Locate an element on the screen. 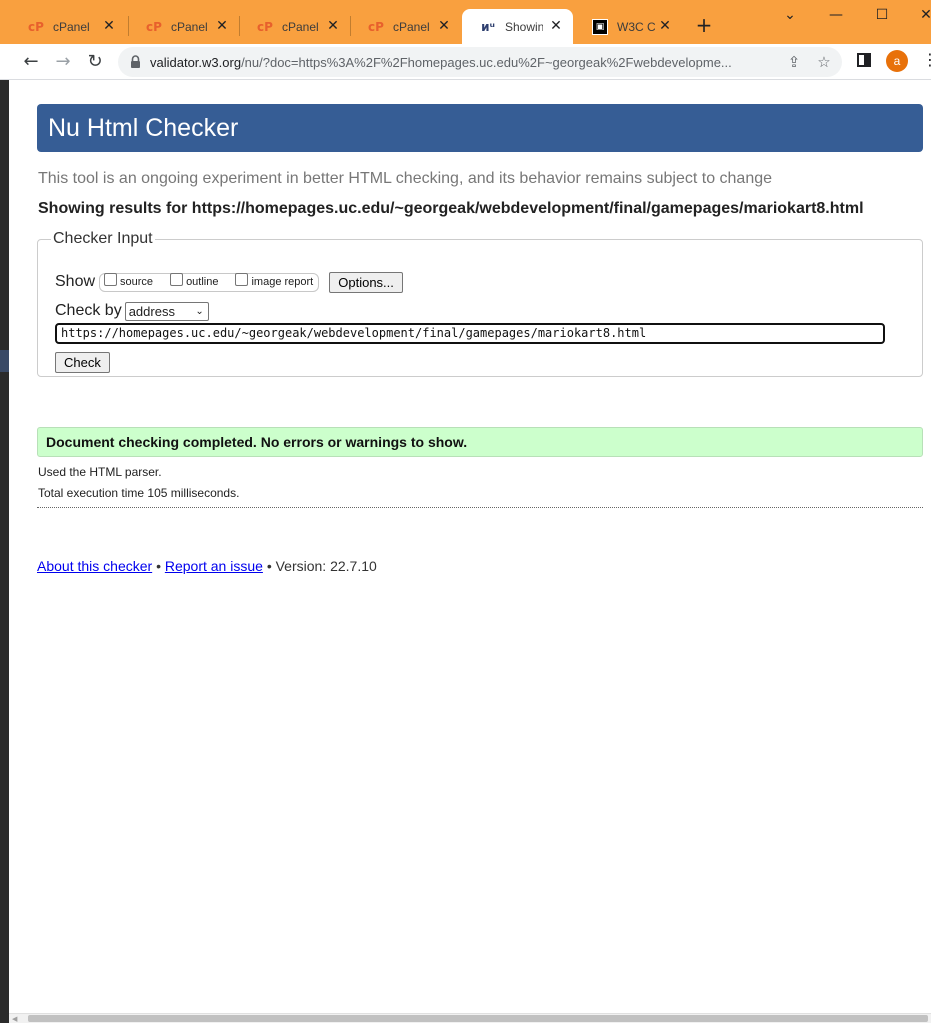 This screenshot has width=931, height=1023. close-window-icon: ✕ is located at coordinates (924, 15).